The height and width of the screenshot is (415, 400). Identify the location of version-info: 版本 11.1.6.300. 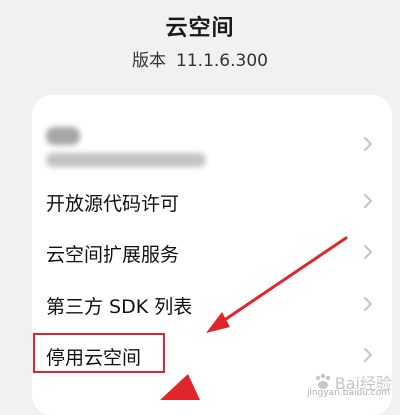
(200, 58).